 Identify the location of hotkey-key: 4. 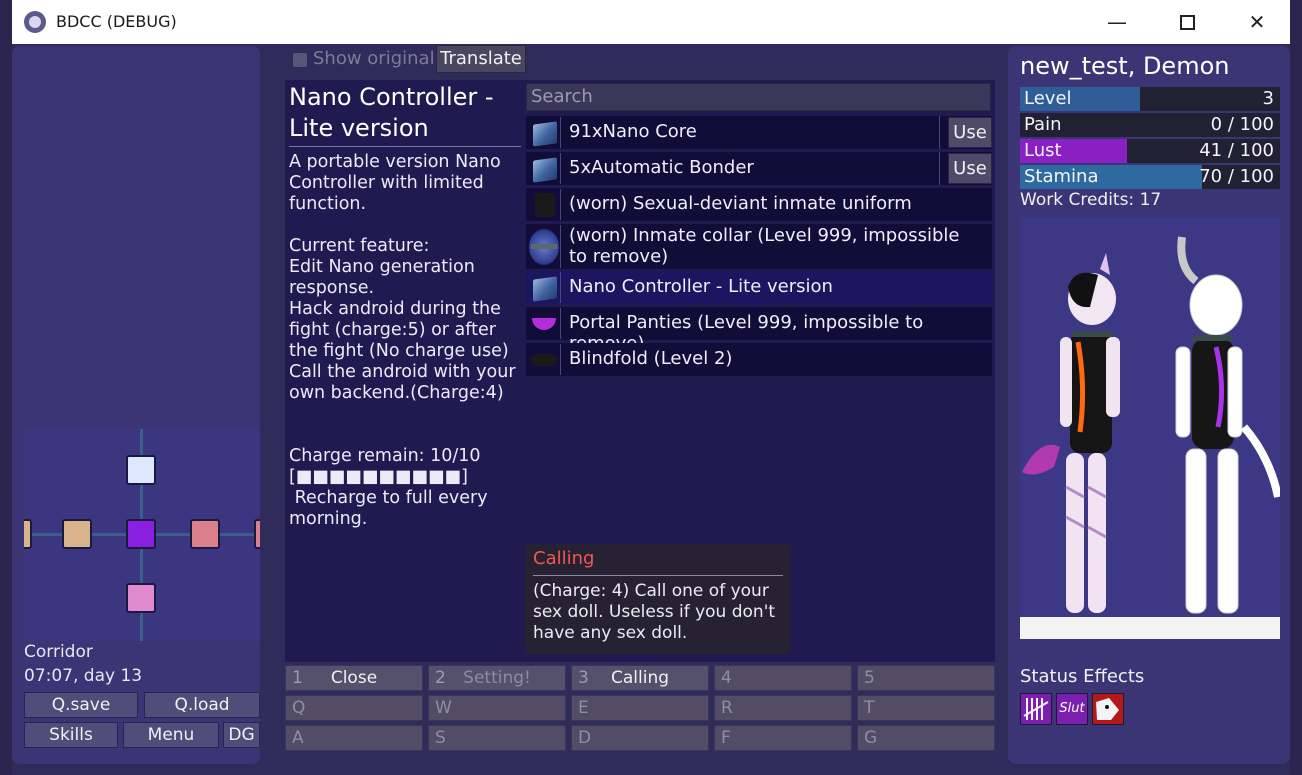
(726, 678).